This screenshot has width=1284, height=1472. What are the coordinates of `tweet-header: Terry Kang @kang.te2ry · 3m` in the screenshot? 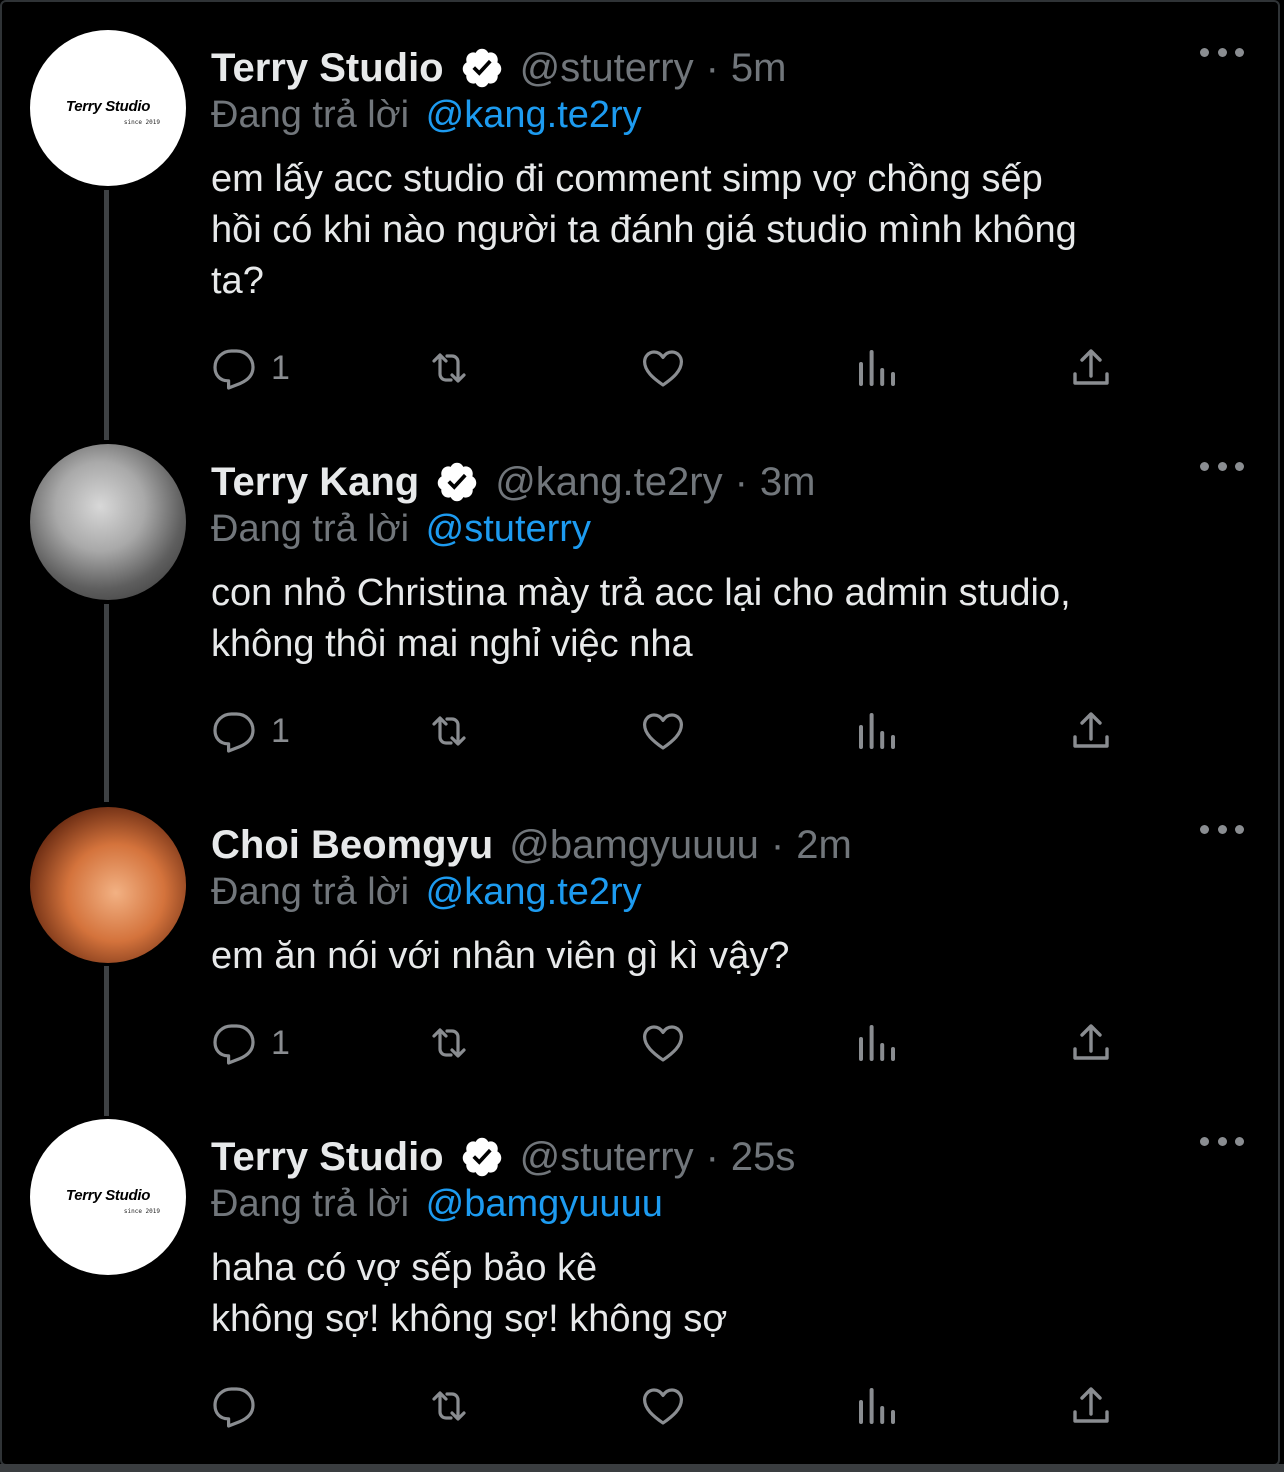 It's located at (513, 482).